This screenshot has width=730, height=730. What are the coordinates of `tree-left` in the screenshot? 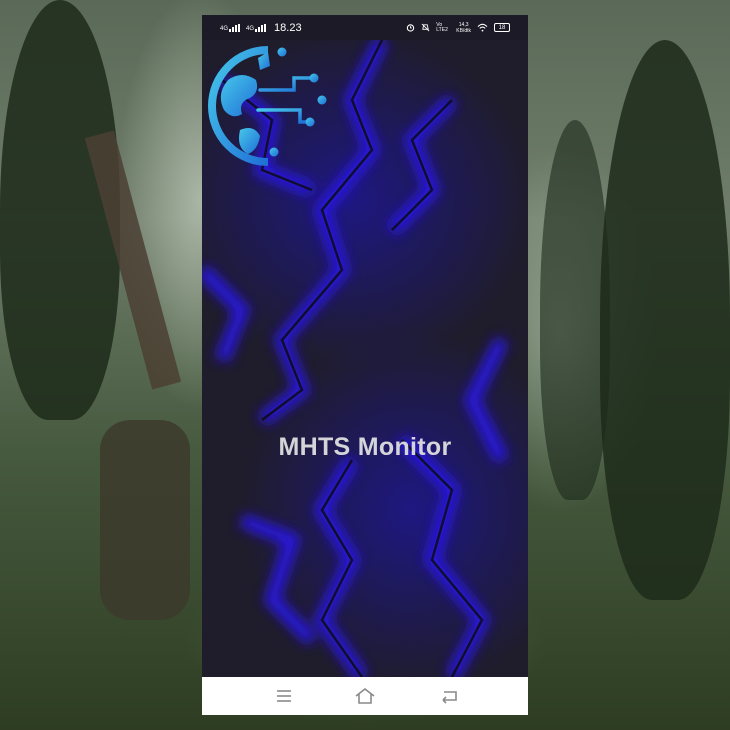 It's located at (60, 210).